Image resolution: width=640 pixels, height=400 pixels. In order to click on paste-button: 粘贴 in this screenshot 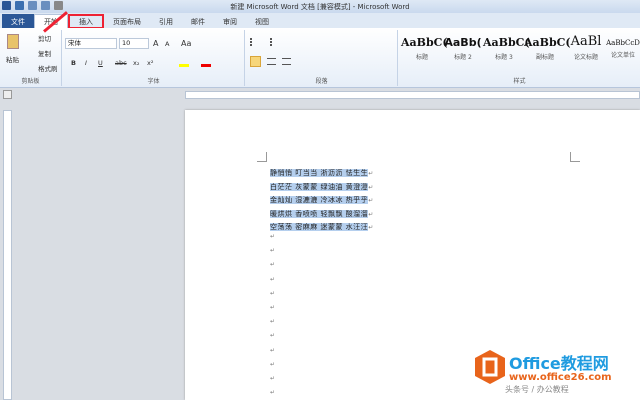, I will do `click(12, 59)`.